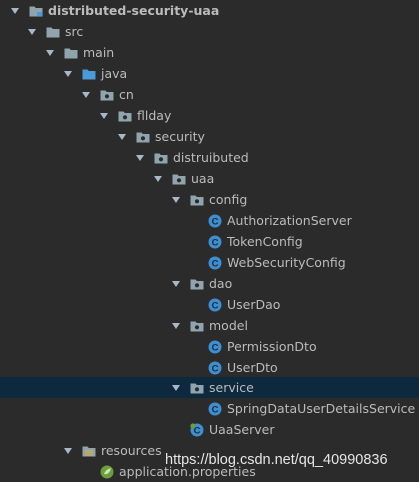  What do you see at coordinates (272, 346) in the screenshot?
I see `tree-node-label: PermissionDto` at bounding box center [272, 346].